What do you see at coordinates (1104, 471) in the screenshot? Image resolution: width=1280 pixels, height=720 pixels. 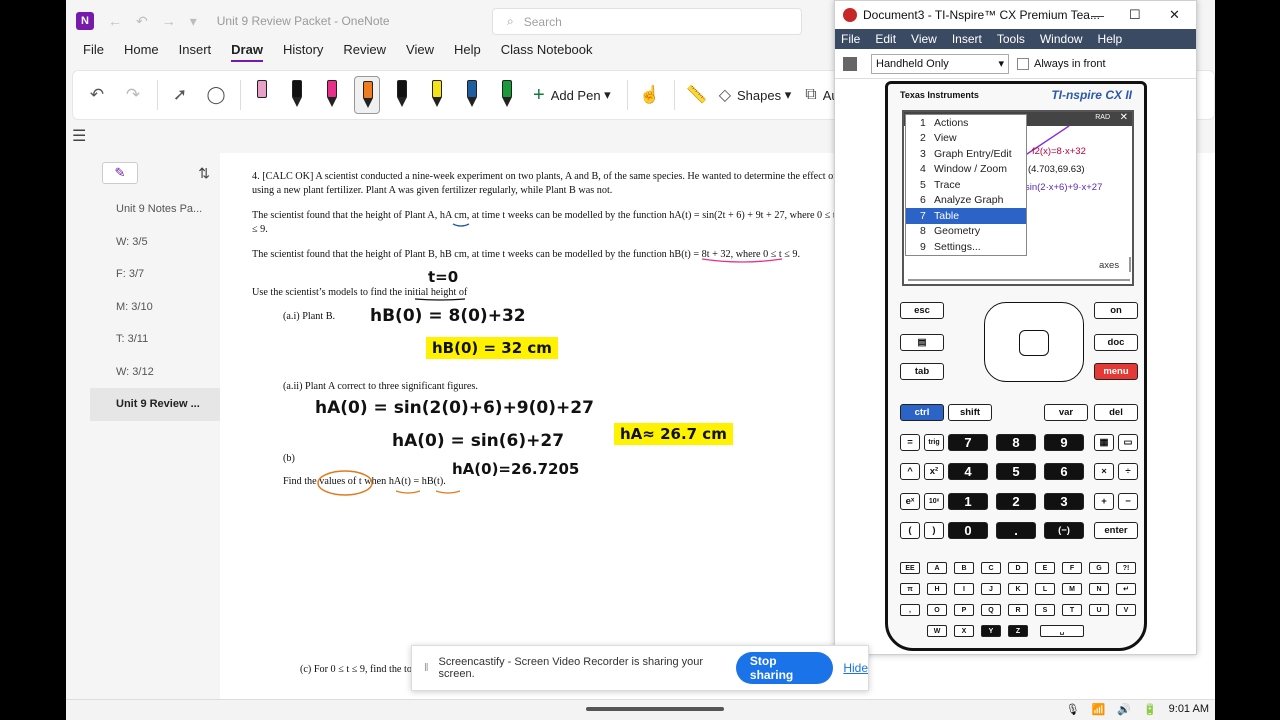 I see `multiply-key: ×` at bounding box center [1104, 471].